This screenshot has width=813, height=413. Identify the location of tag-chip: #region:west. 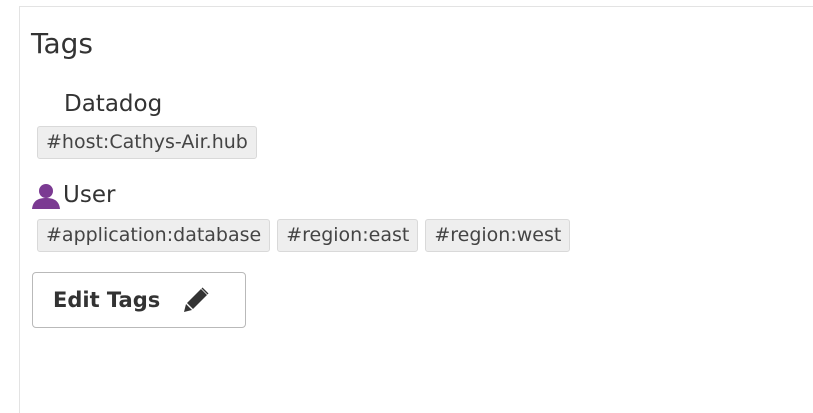
(498, 235).